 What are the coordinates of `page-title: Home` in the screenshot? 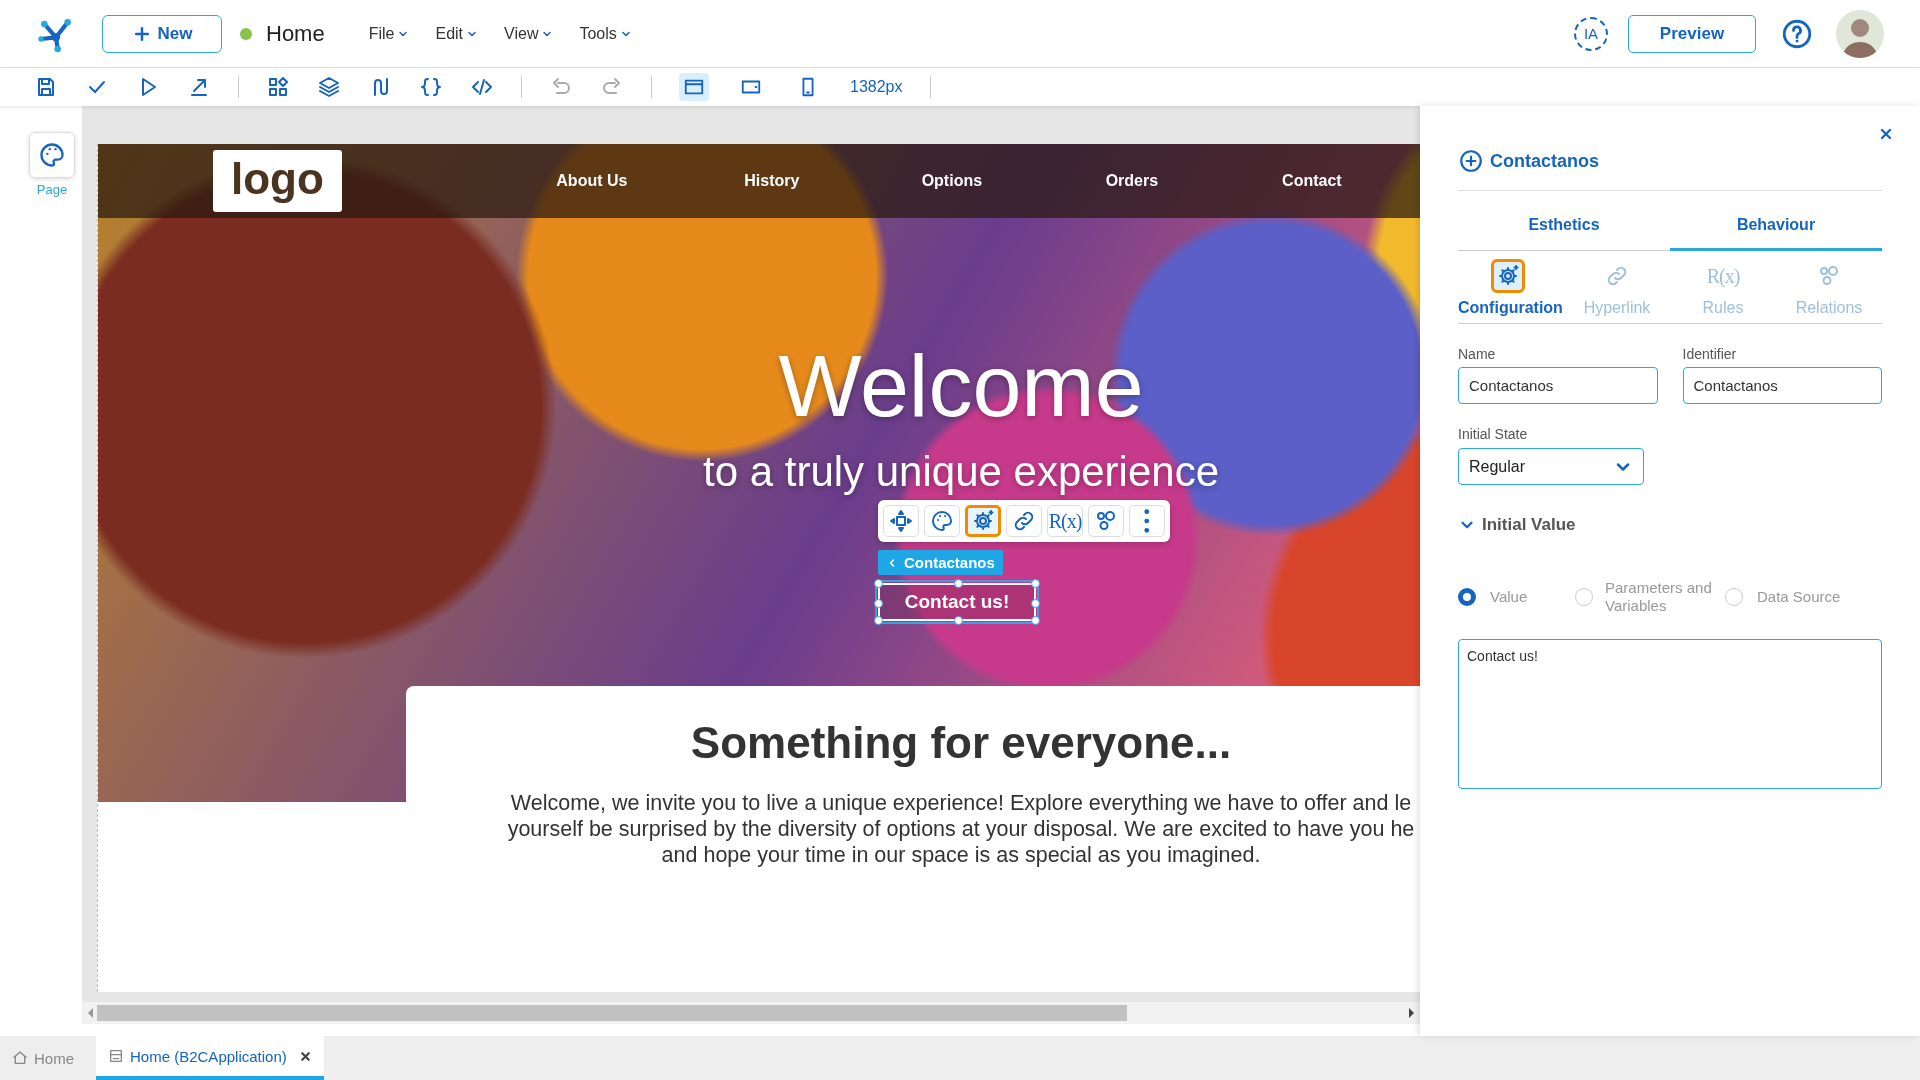 It's located at (295, 33).